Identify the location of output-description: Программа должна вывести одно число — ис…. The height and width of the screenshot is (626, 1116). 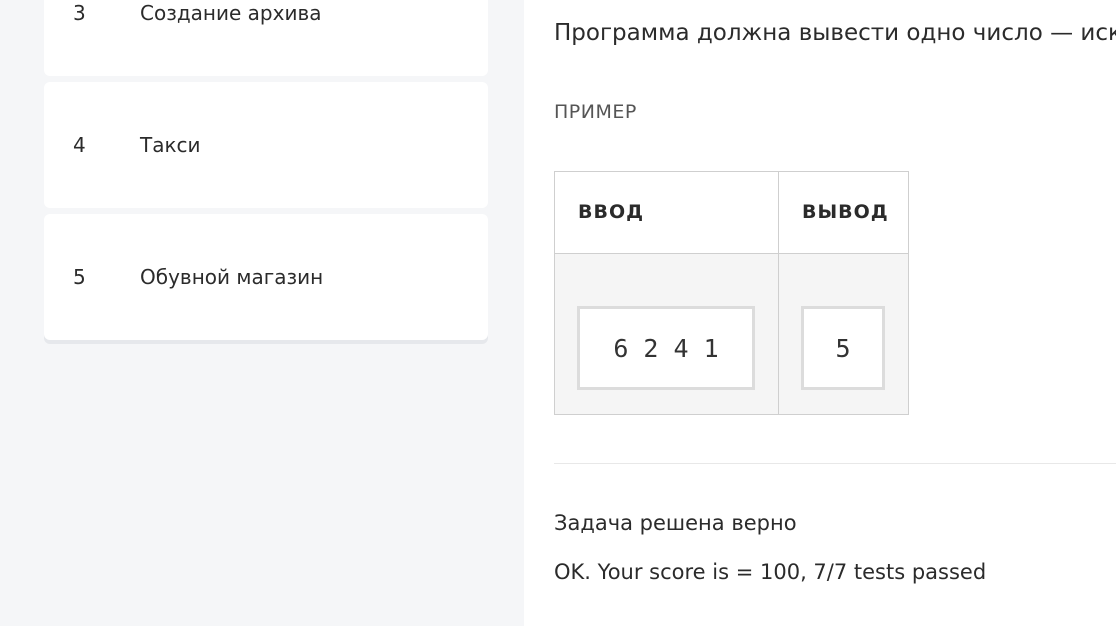
(835, 33).